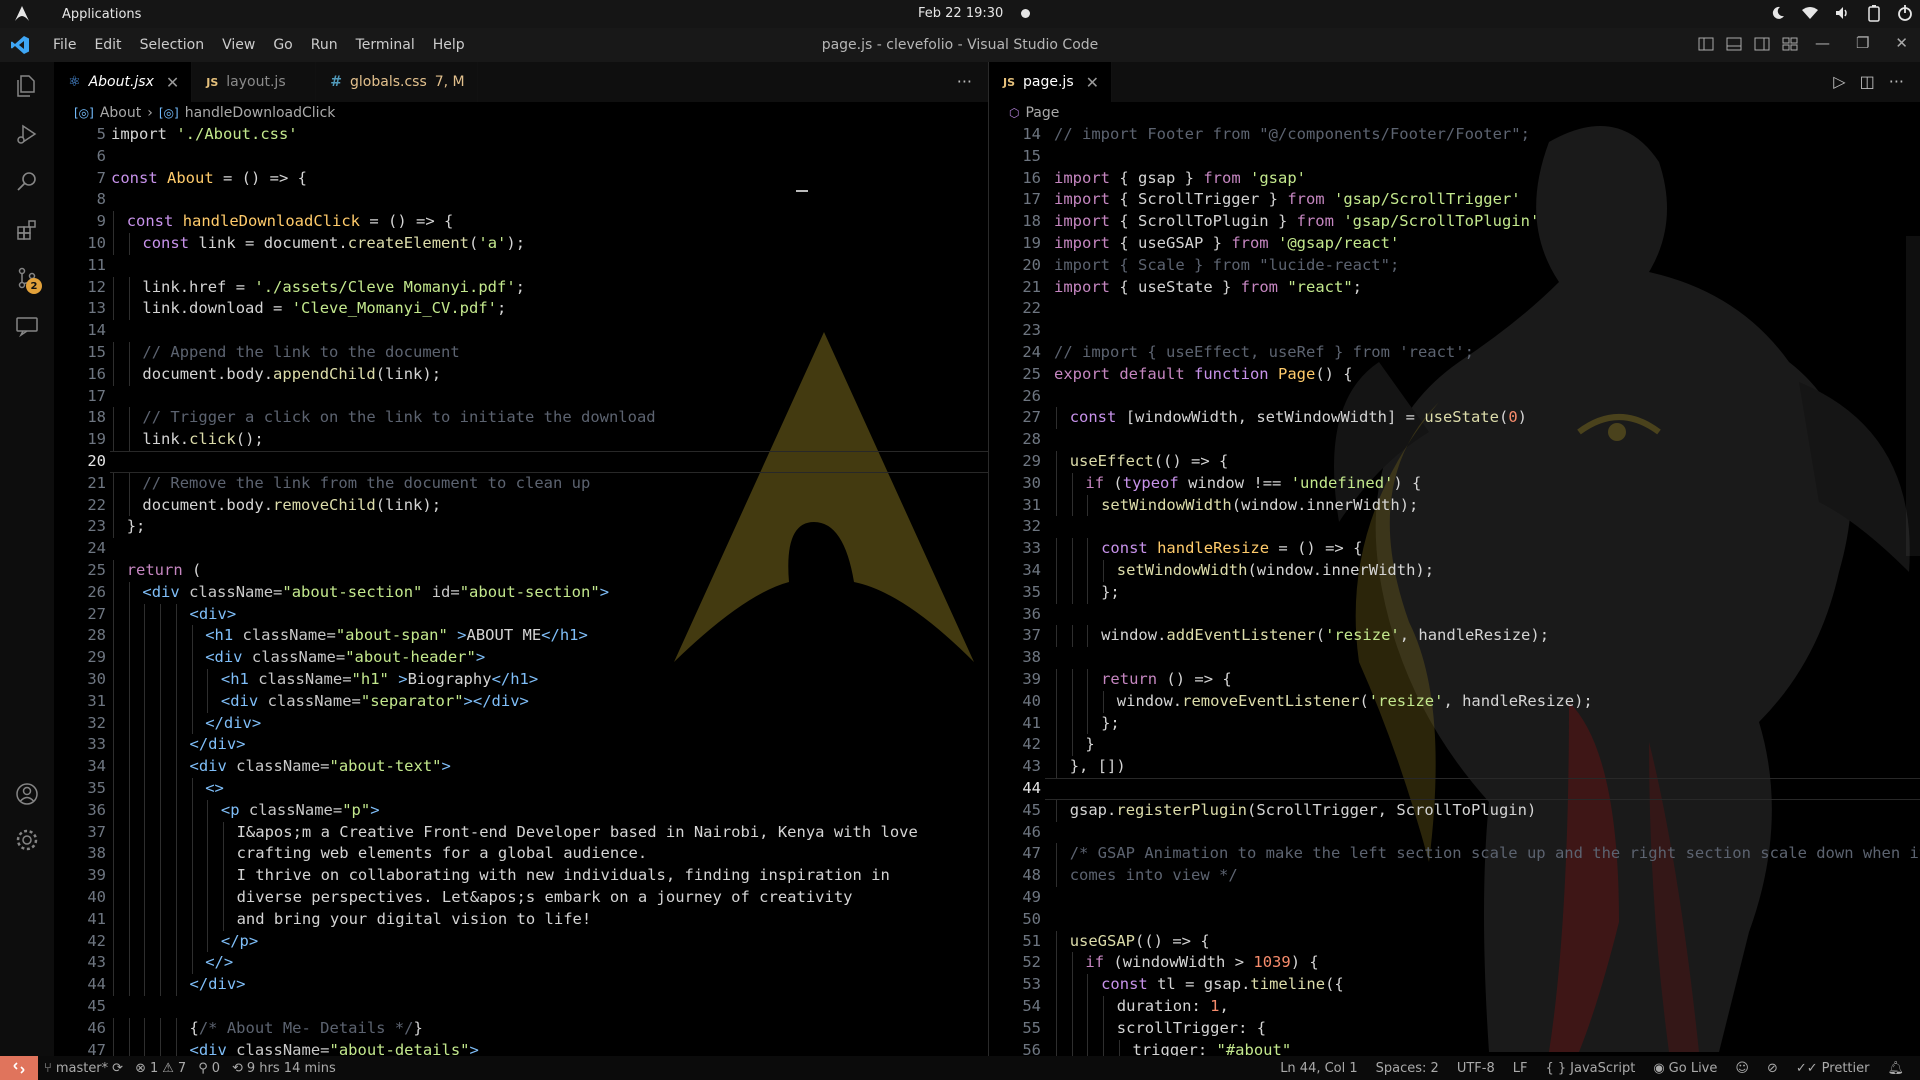 This screenshot has width=1920, height=1080. I want to click on line-number: 21, so click(80, 484).